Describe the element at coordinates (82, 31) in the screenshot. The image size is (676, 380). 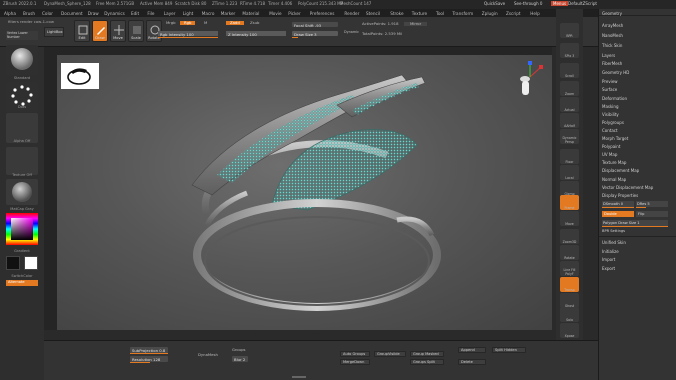
I see `edit-button: Edit` at that location.